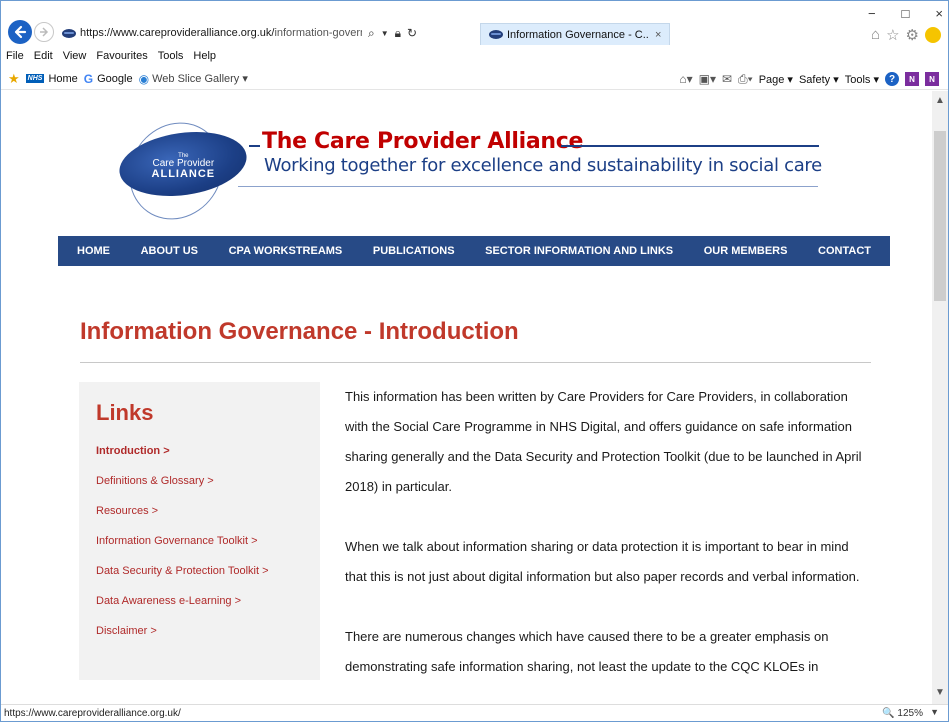 The image size is (949, 722). Describe the element at coordinates (69, 33) in the screenshot. I see `site-favicon-icon` at that location.